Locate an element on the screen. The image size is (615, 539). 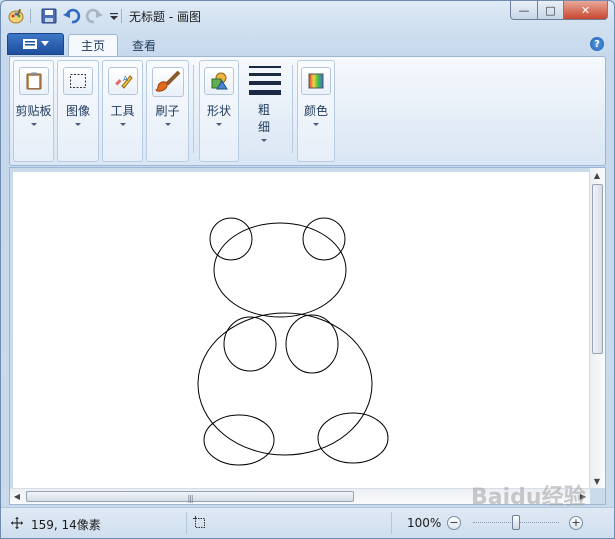
minimize-icon: — is located at coordinates (524, 10).